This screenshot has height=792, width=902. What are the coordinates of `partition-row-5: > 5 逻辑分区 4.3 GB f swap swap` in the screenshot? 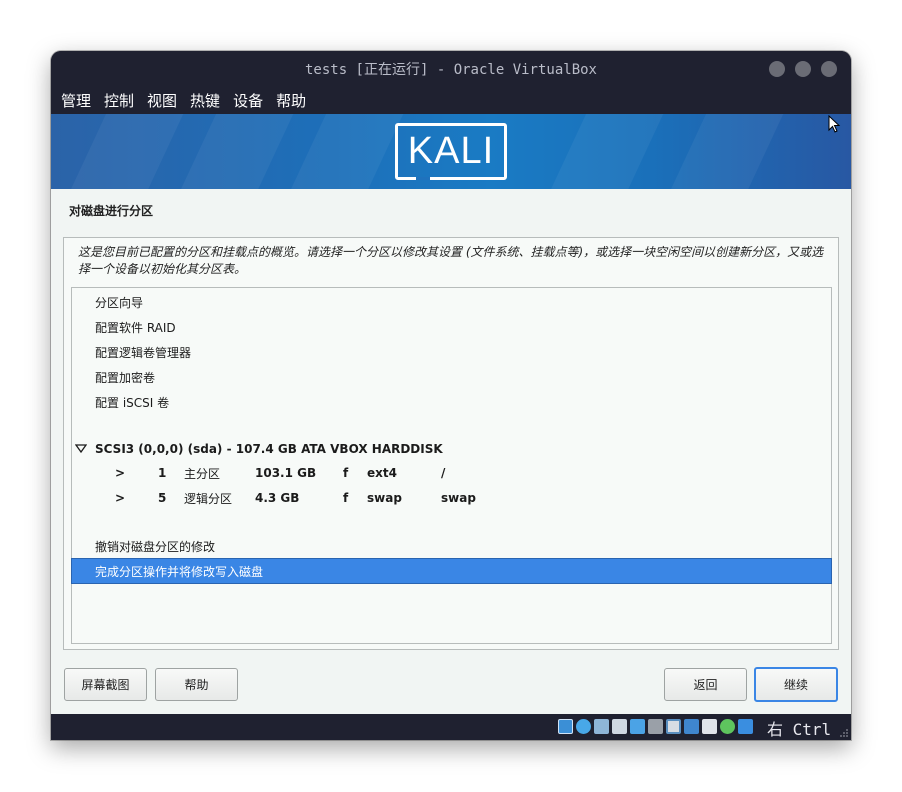 It's located at (451, 498).